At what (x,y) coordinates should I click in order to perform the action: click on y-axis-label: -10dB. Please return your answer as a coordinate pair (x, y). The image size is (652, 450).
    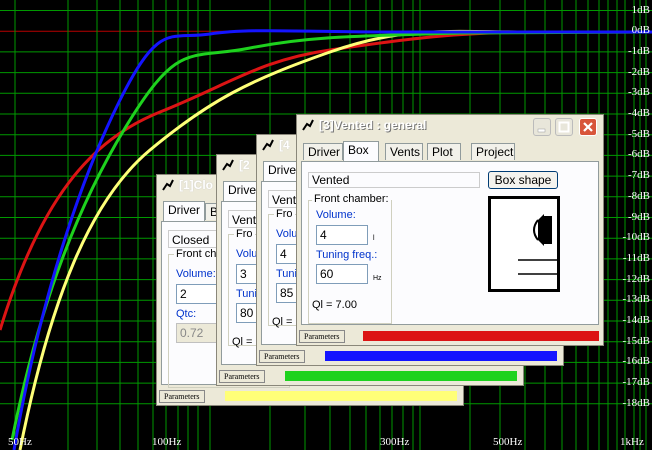
    Looking at the image, I should click on (636, 237).